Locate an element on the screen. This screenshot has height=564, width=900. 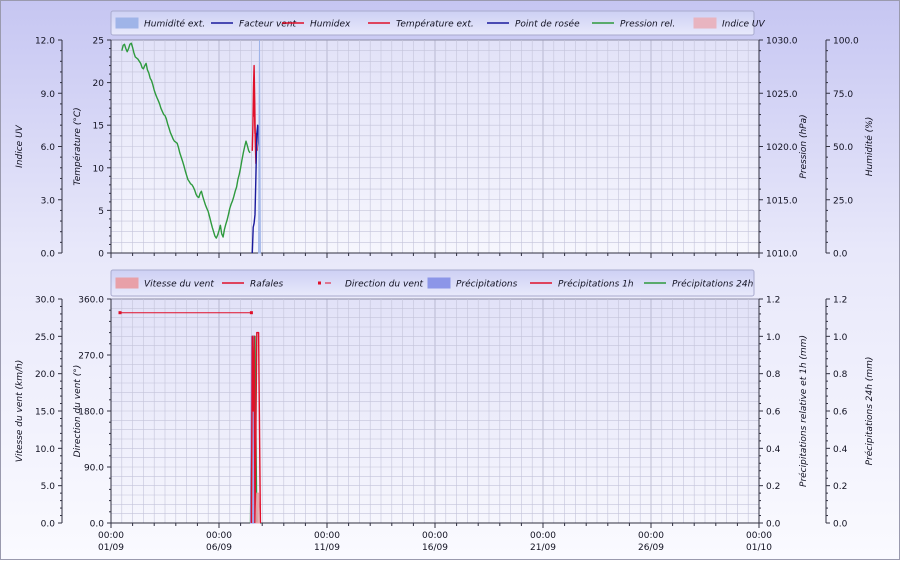
legend-label: Facteur vent is located at coordinates (268, 25).